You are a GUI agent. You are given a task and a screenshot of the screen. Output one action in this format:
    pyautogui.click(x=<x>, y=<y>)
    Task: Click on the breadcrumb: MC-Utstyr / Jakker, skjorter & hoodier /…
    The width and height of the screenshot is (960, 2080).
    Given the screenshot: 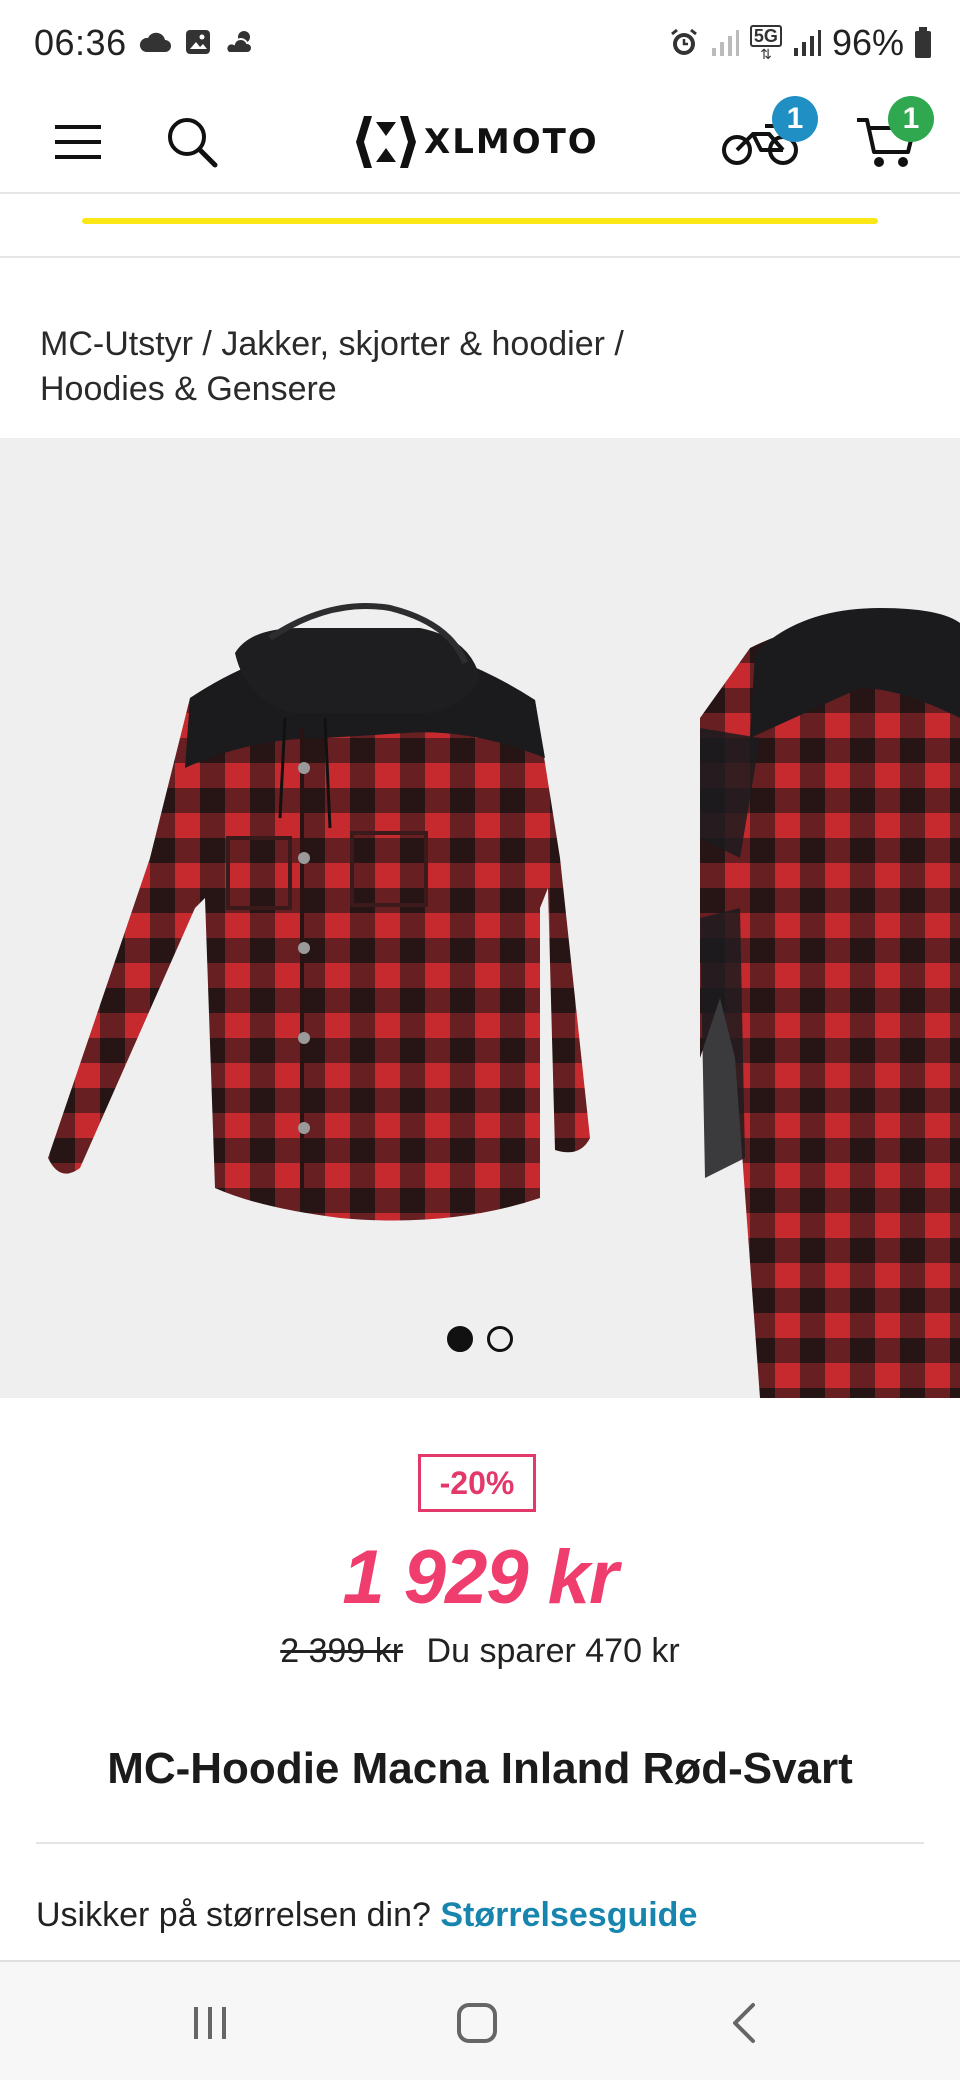 What is the action you would take?
    pyautogui.click(x=480, y=367)
    